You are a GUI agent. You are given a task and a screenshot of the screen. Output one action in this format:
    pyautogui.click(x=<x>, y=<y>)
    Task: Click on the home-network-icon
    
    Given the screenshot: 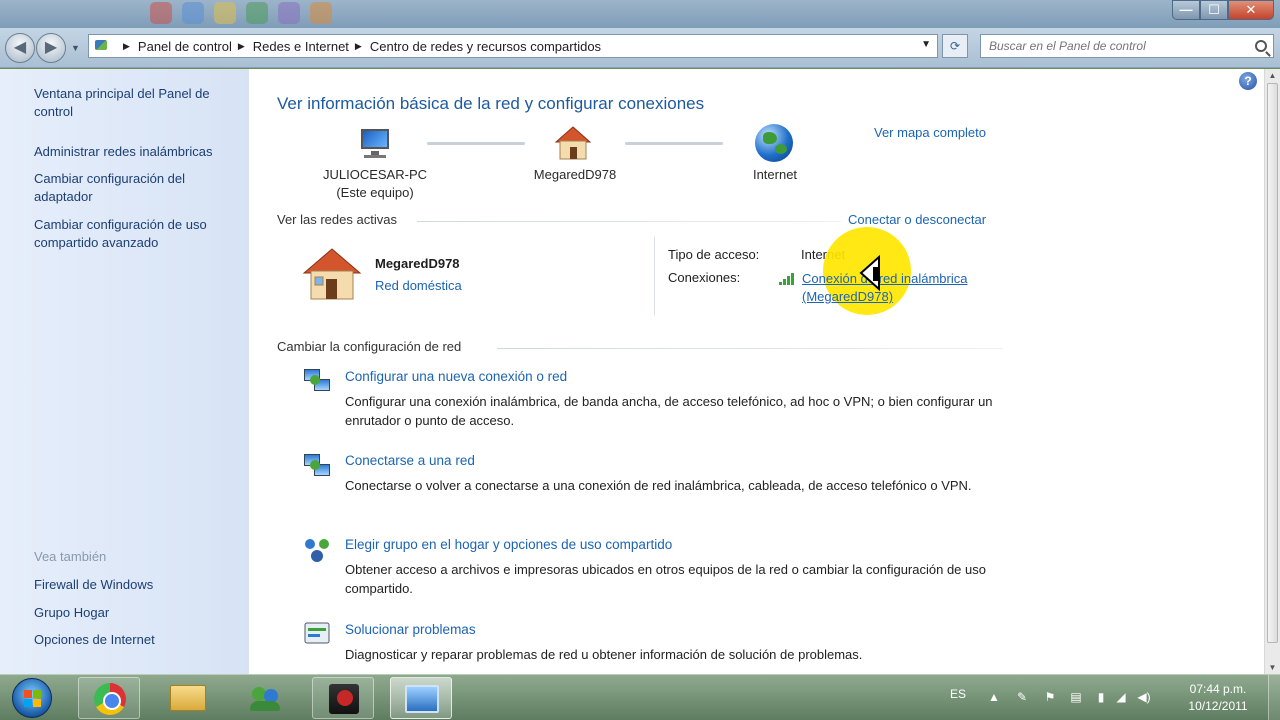 What is the action you would take?
    pyautogui.click(x=332, y=274)
    